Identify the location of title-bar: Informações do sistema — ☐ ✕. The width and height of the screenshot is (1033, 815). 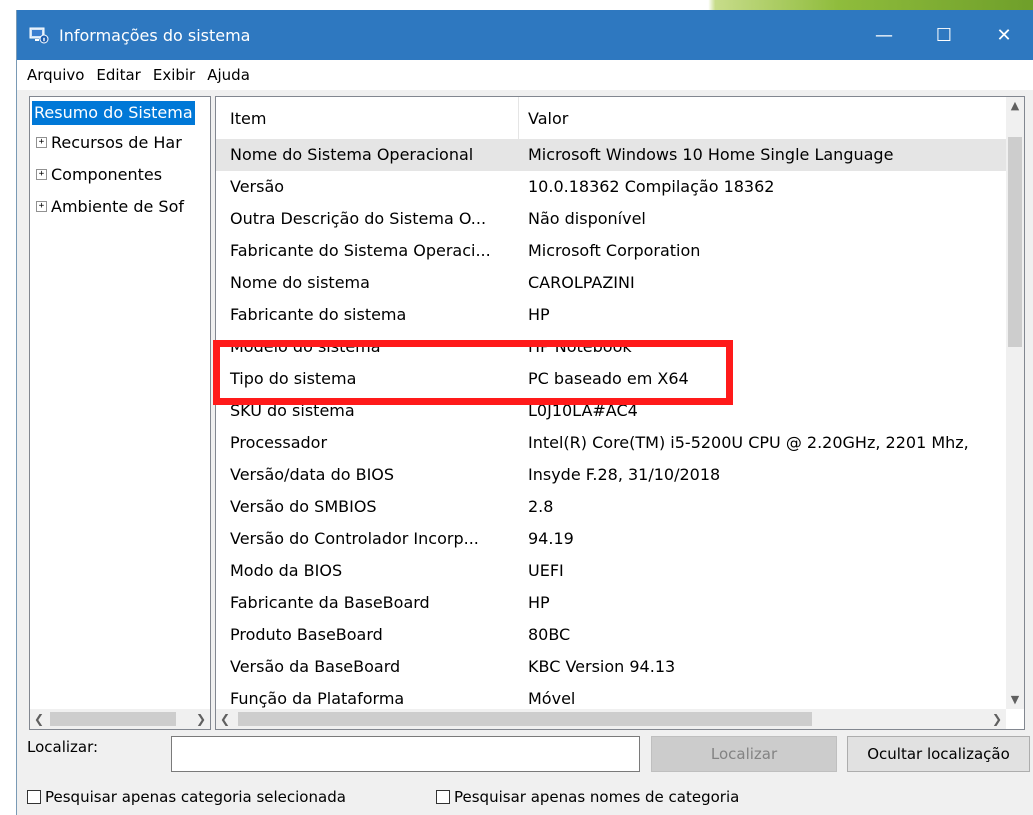
(525, 35).